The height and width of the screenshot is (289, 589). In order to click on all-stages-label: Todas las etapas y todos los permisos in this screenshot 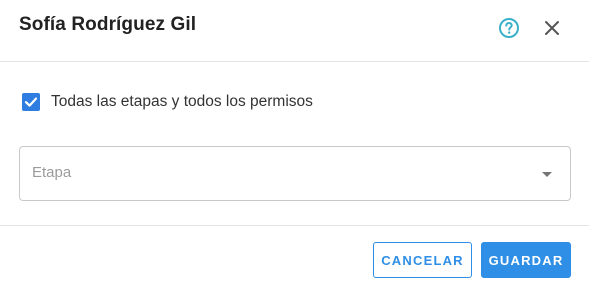, I will do `click(182, 101)`.